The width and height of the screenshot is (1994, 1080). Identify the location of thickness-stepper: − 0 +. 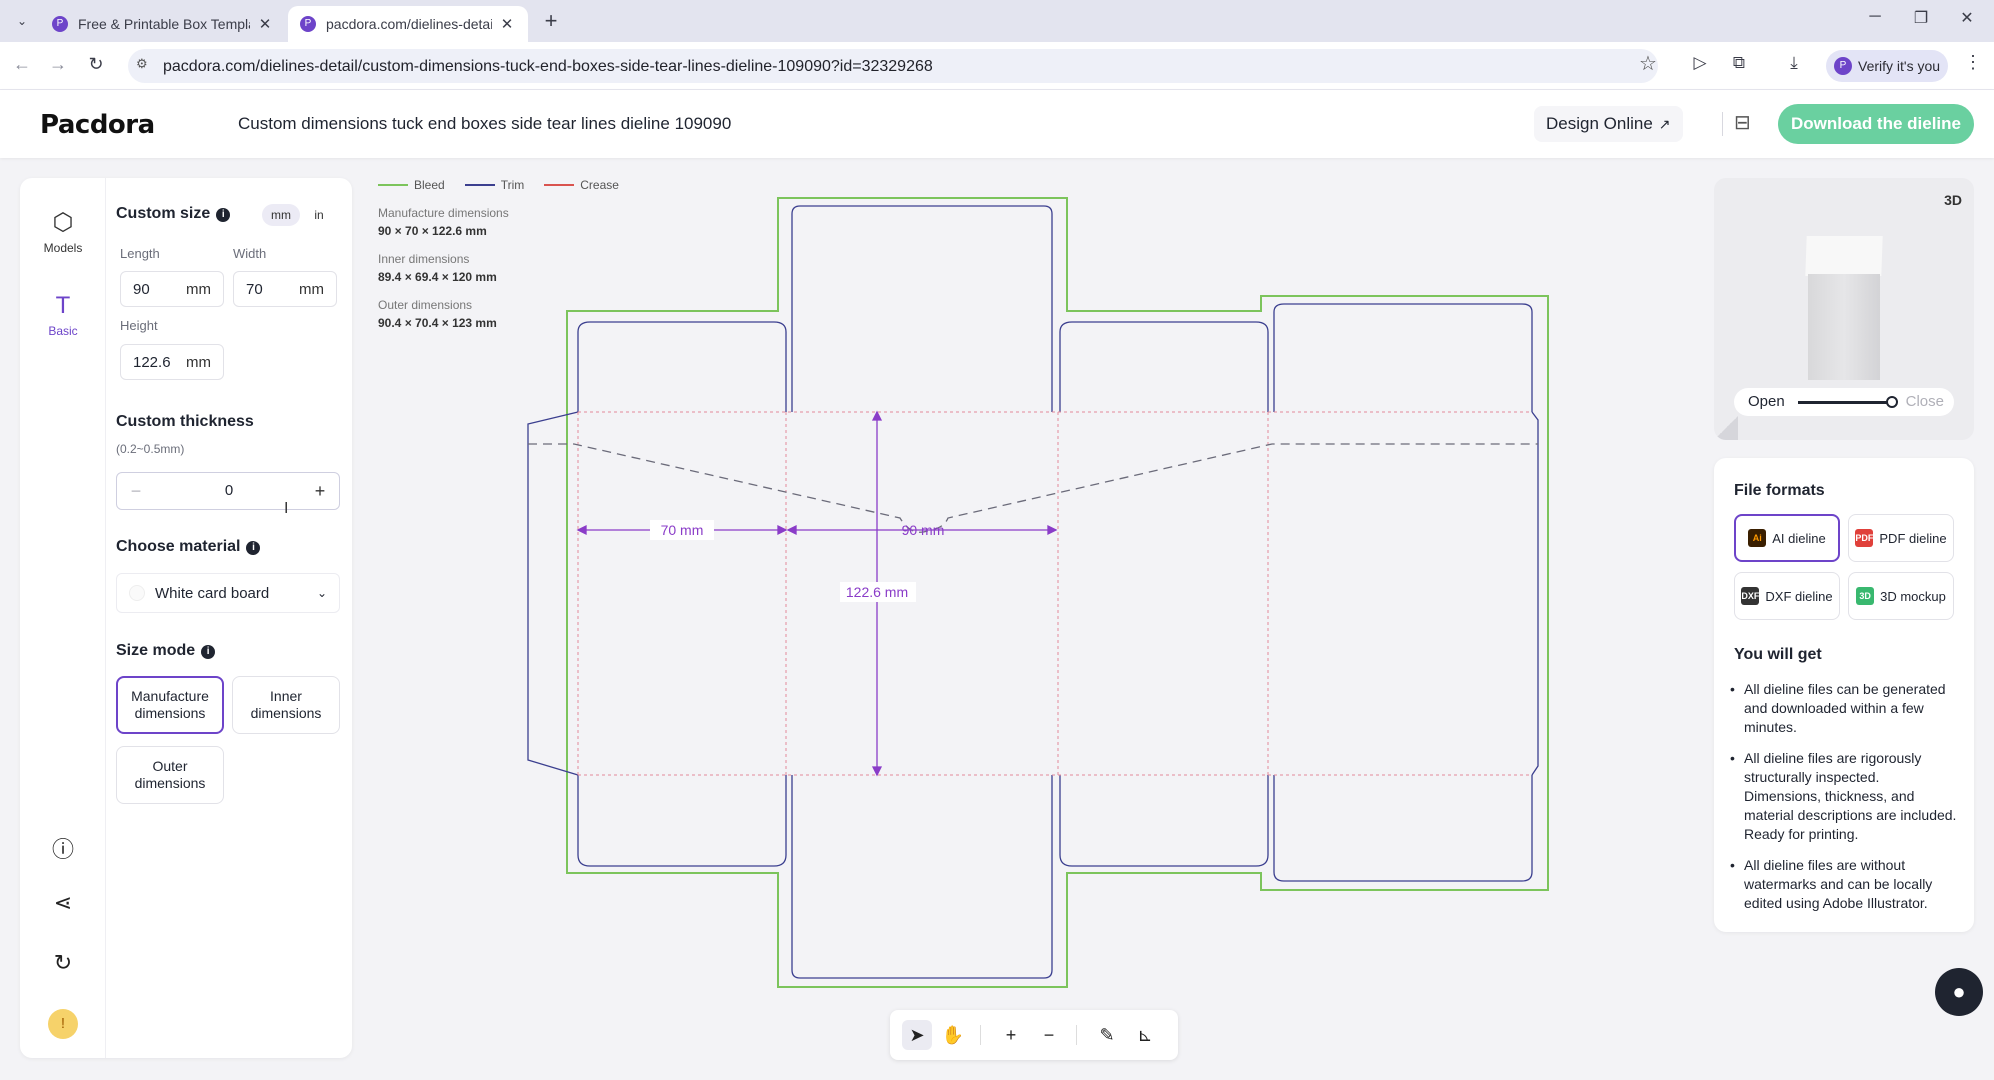
(228, 491).